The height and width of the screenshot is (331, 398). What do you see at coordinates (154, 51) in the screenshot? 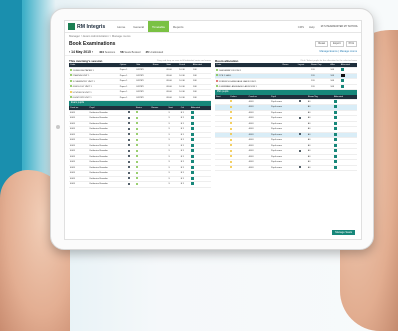
I see `unallocated-stat: 45 Unallocated` at bounding box center [154, 51].